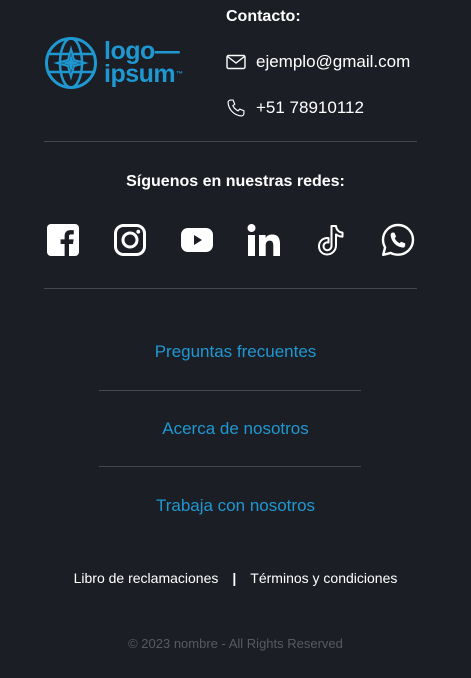 The height and width of the screenshot is (678, 471). What do you see at coordinates (264, 240) in the screenshot?
I see `linkedin-icon` at bounding box center [264, 240].